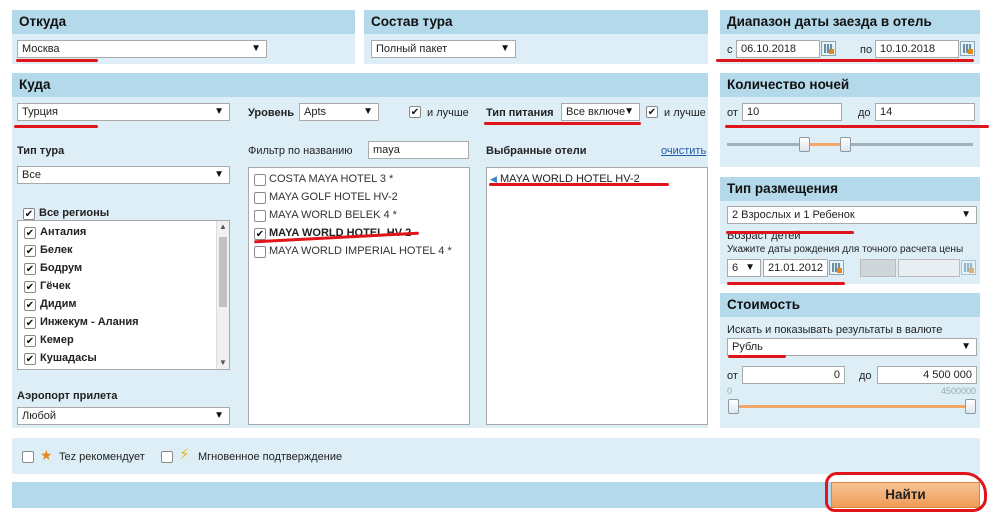 This screenshot has height=513, width=995. Describe the element at coordinates (58, 304) in the screenshot. I see `region-label: Дидим` at that location.